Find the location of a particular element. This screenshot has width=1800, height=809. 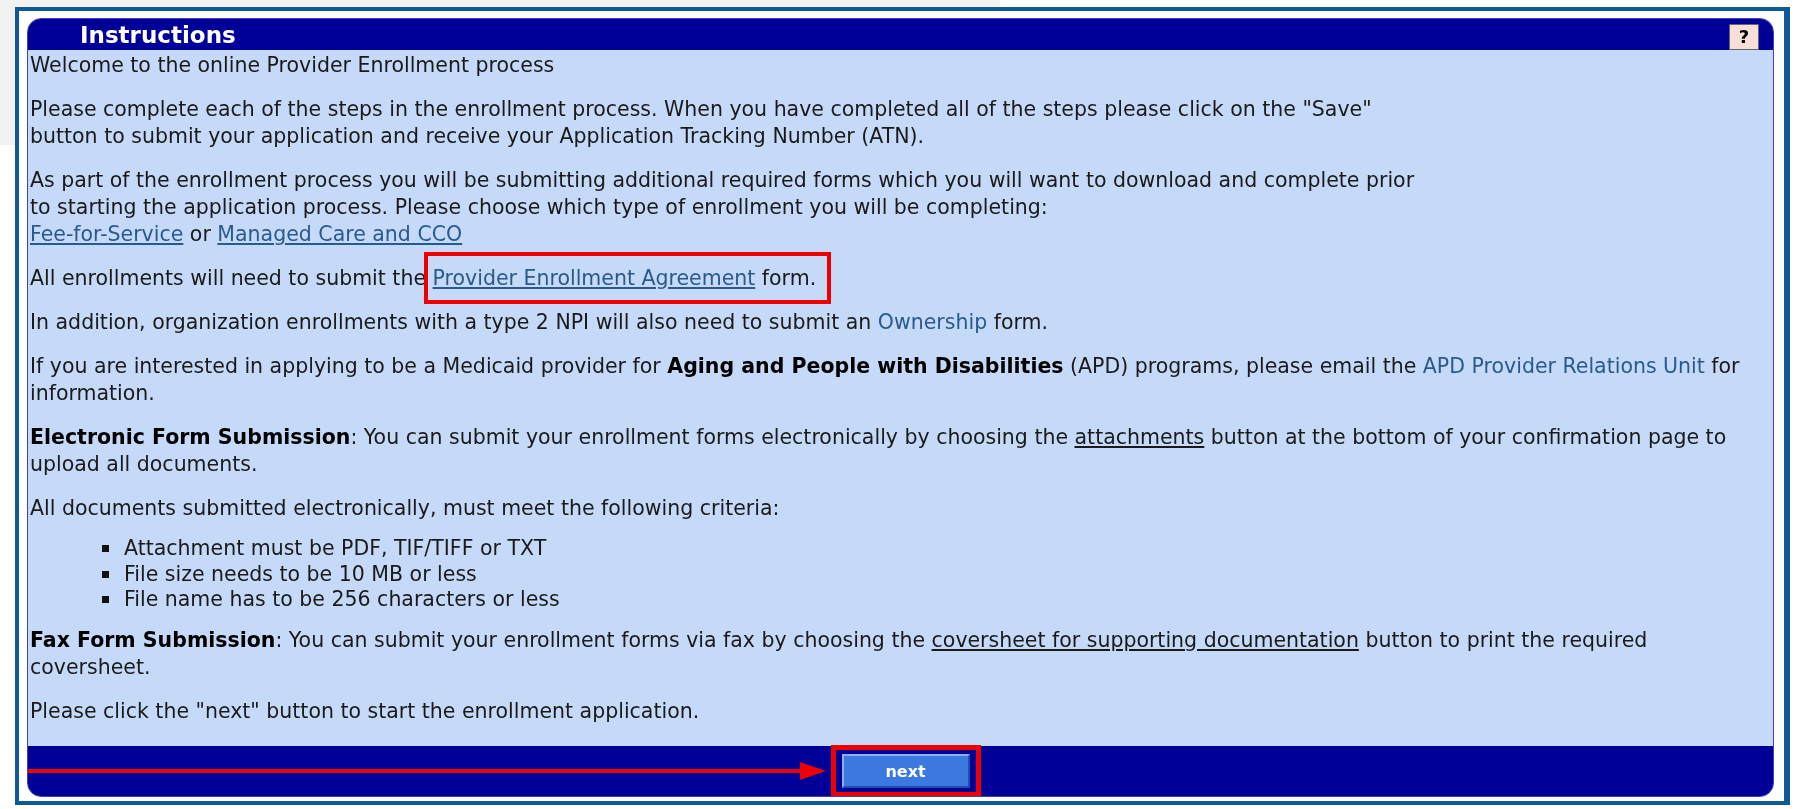

link: coversheet for supporting documentation is located at coordinates (1145, 639).